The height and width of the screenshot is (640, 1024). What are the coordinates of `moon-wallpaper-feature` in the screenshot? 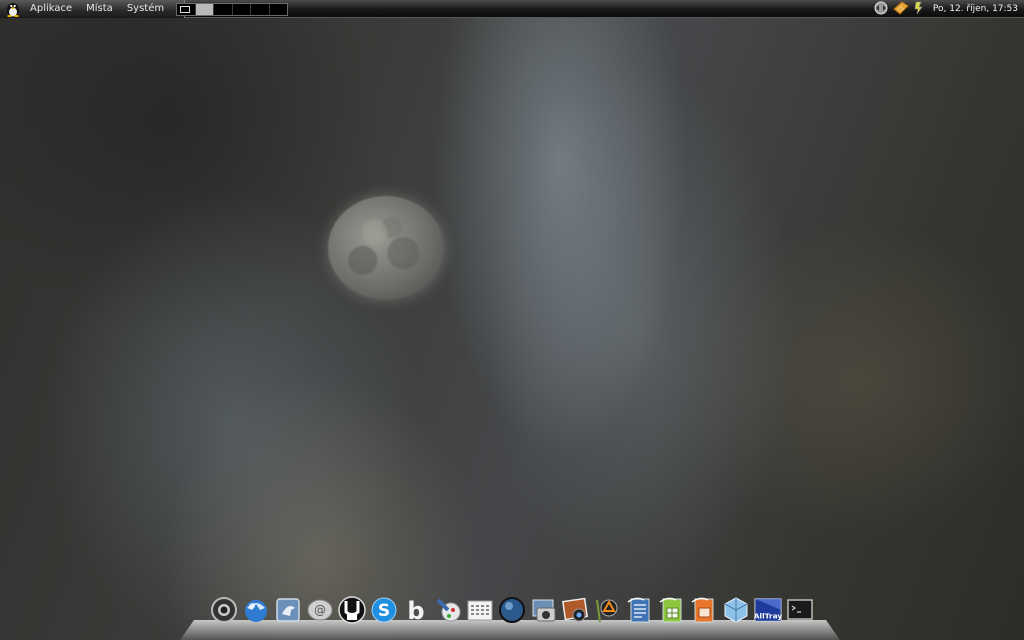 It's located at (386, 248).